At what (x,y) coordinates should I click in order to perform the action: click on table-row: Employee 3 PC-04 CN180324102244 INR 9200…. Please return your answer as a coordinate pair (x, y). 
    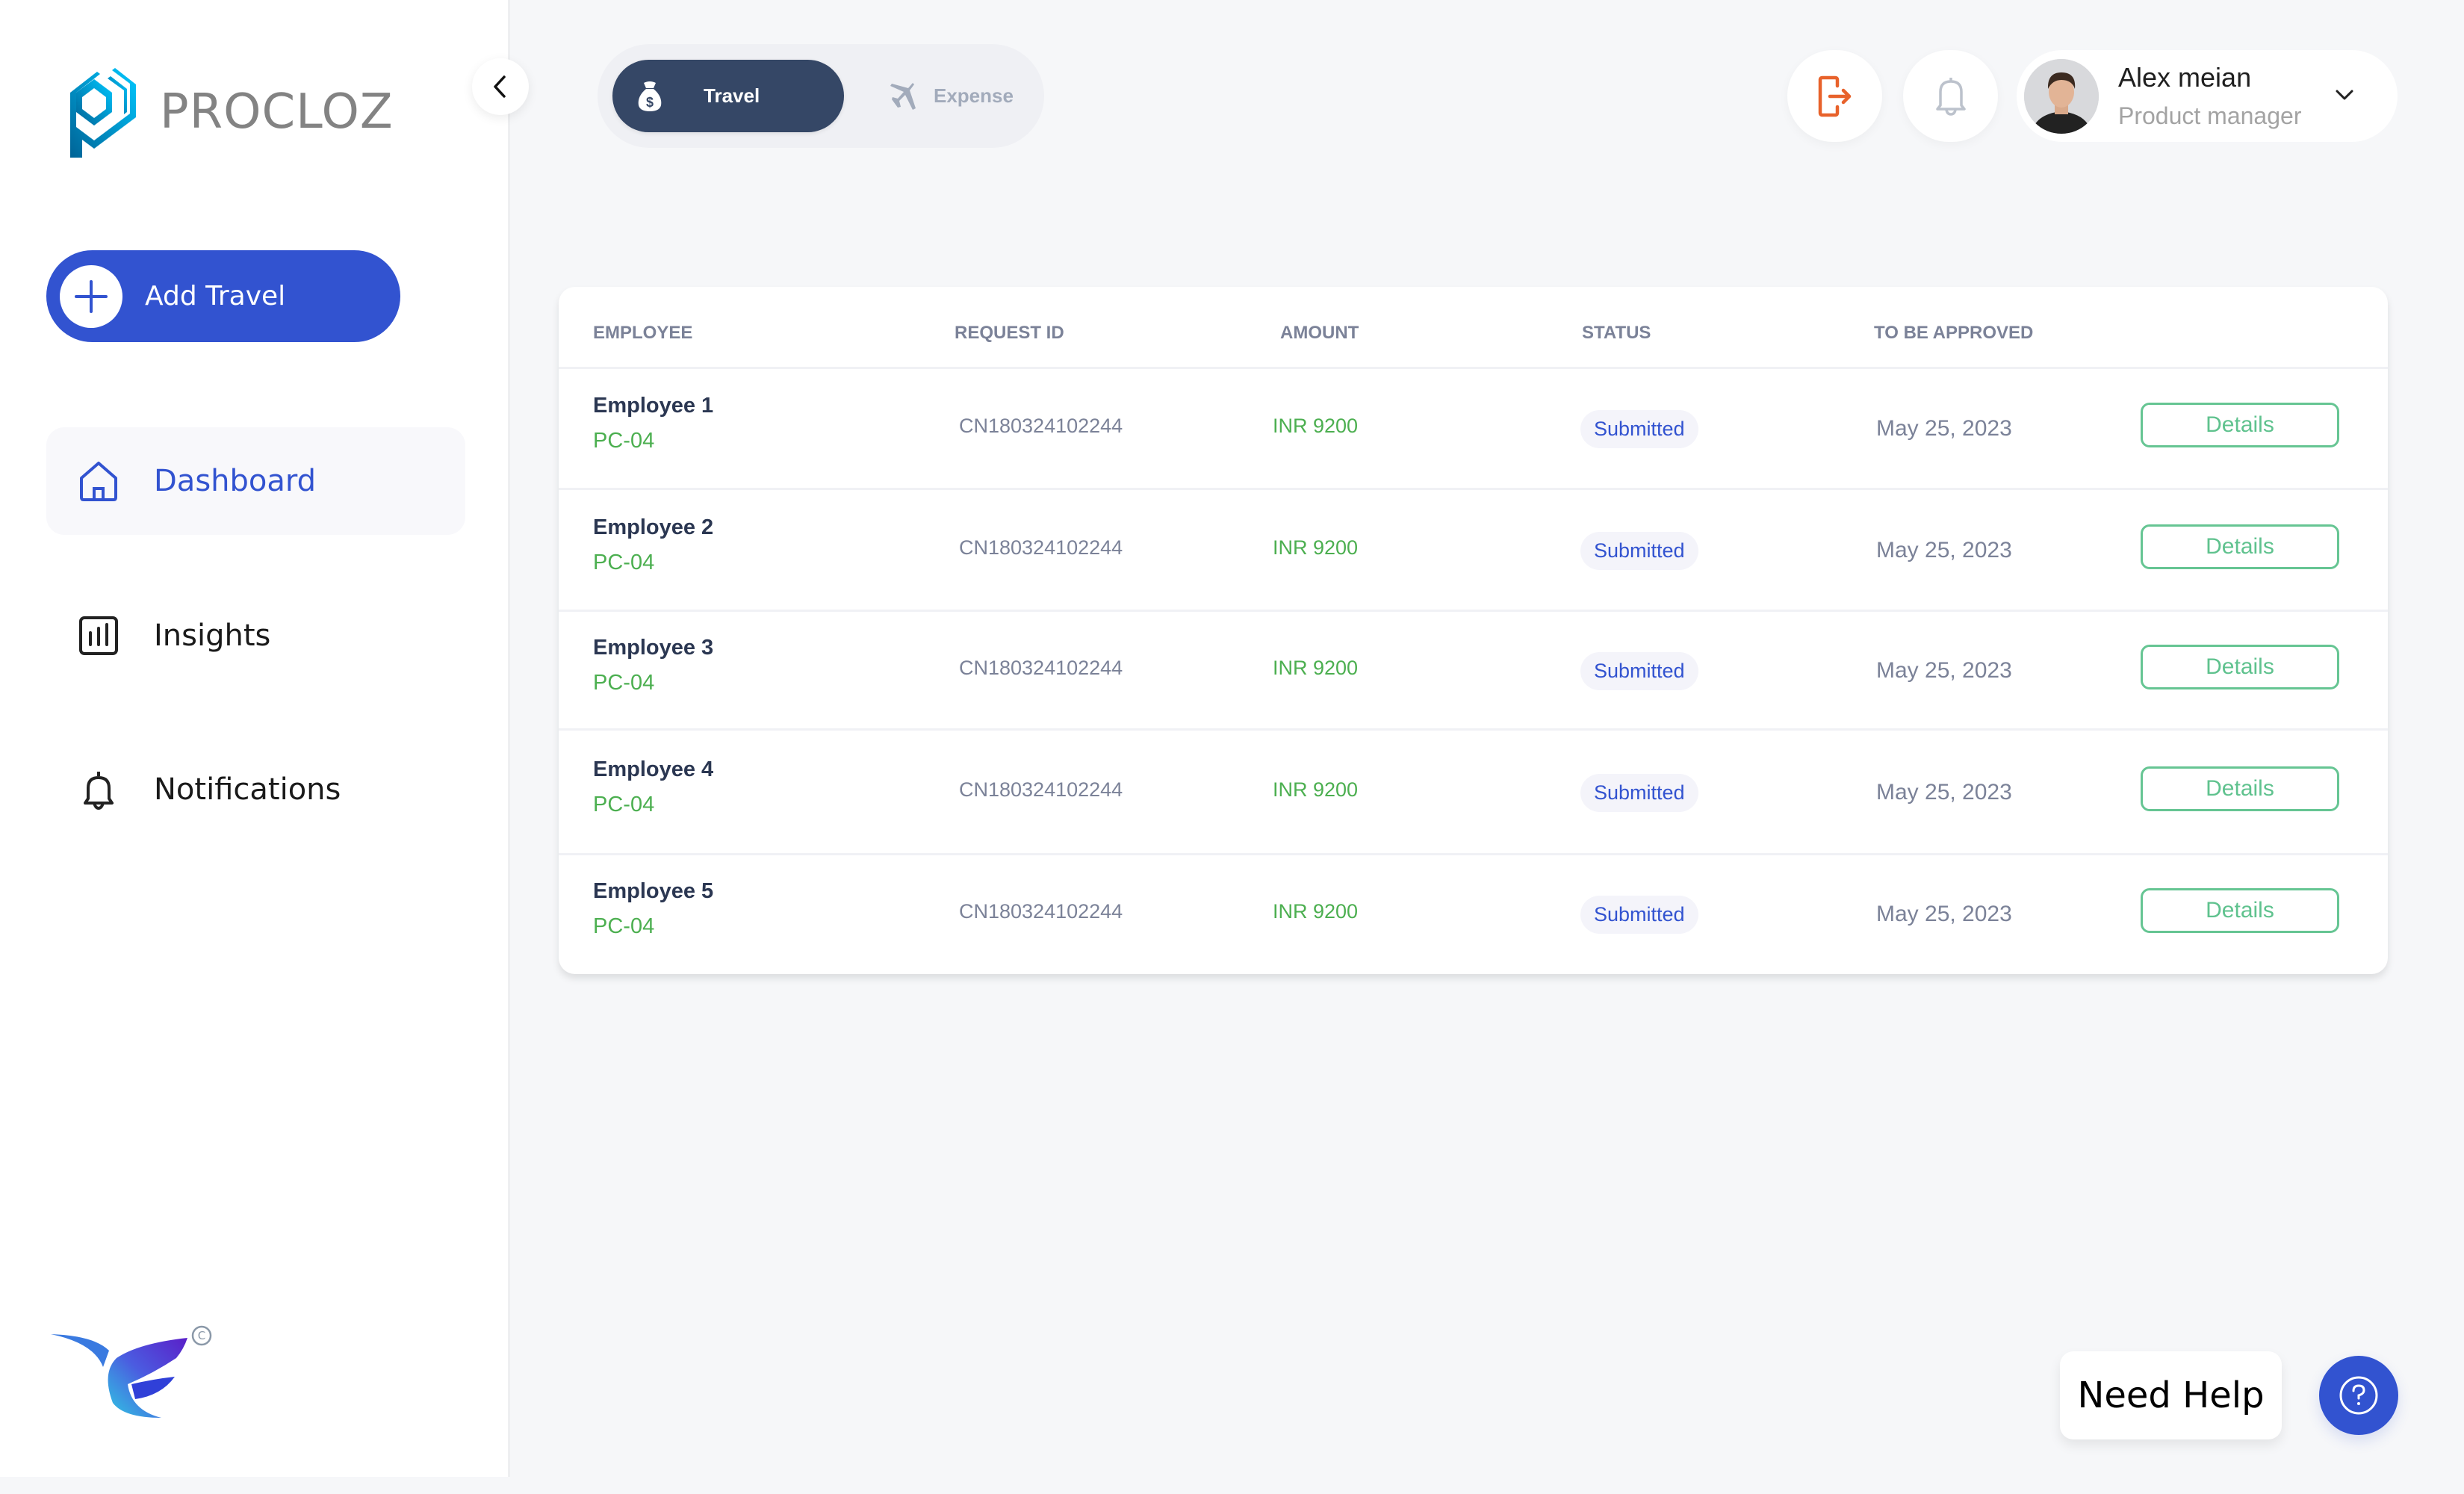
    Looking at the image, I should click on (1473, 671).